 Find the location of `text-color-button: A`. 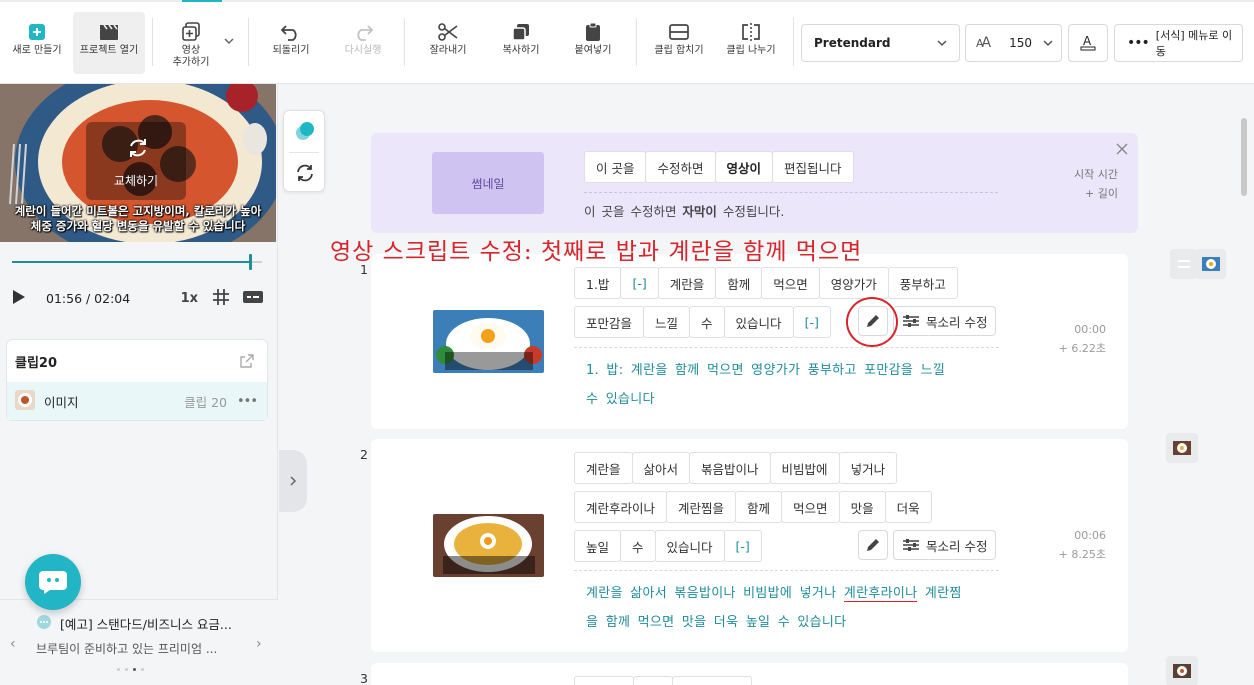

text-color-button: A is located at coordinates (1088, 43).